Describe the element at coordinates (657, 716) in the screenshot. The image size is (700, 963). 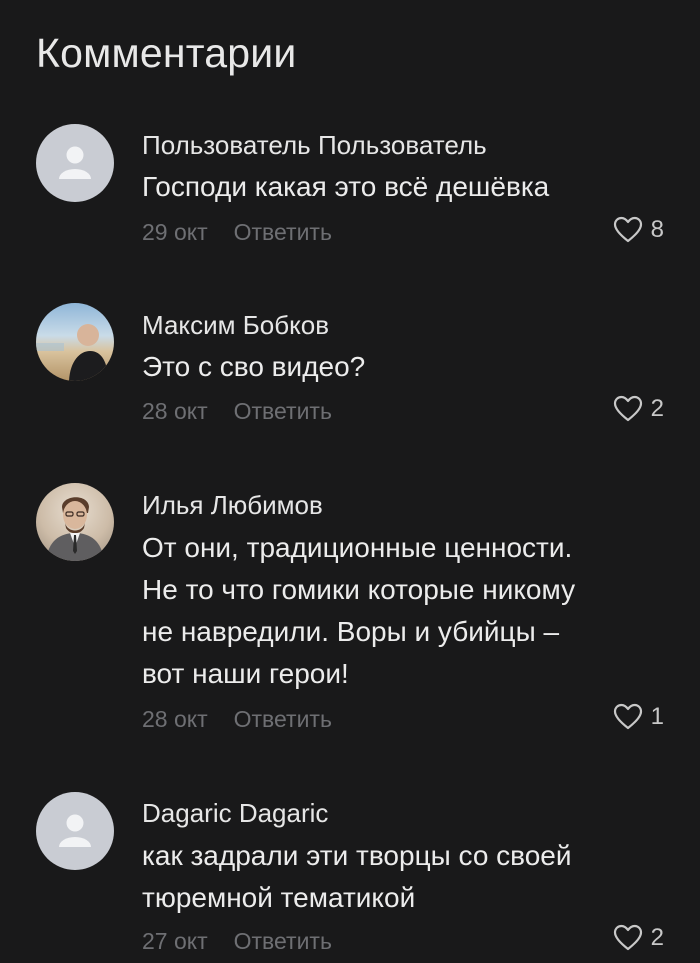
I see `like-count: 1` at that location.